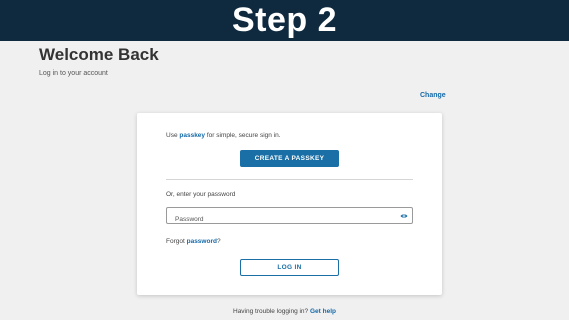  I want to click on get-help-link: Get help, so click(323, 311).